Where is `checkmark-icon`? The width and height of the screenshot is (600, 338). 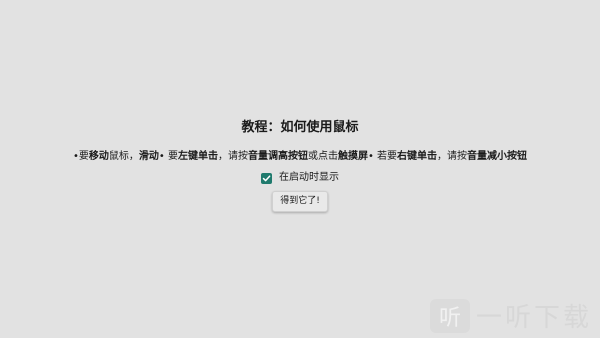
checkmark-icon is located at coordinates (266, 177).